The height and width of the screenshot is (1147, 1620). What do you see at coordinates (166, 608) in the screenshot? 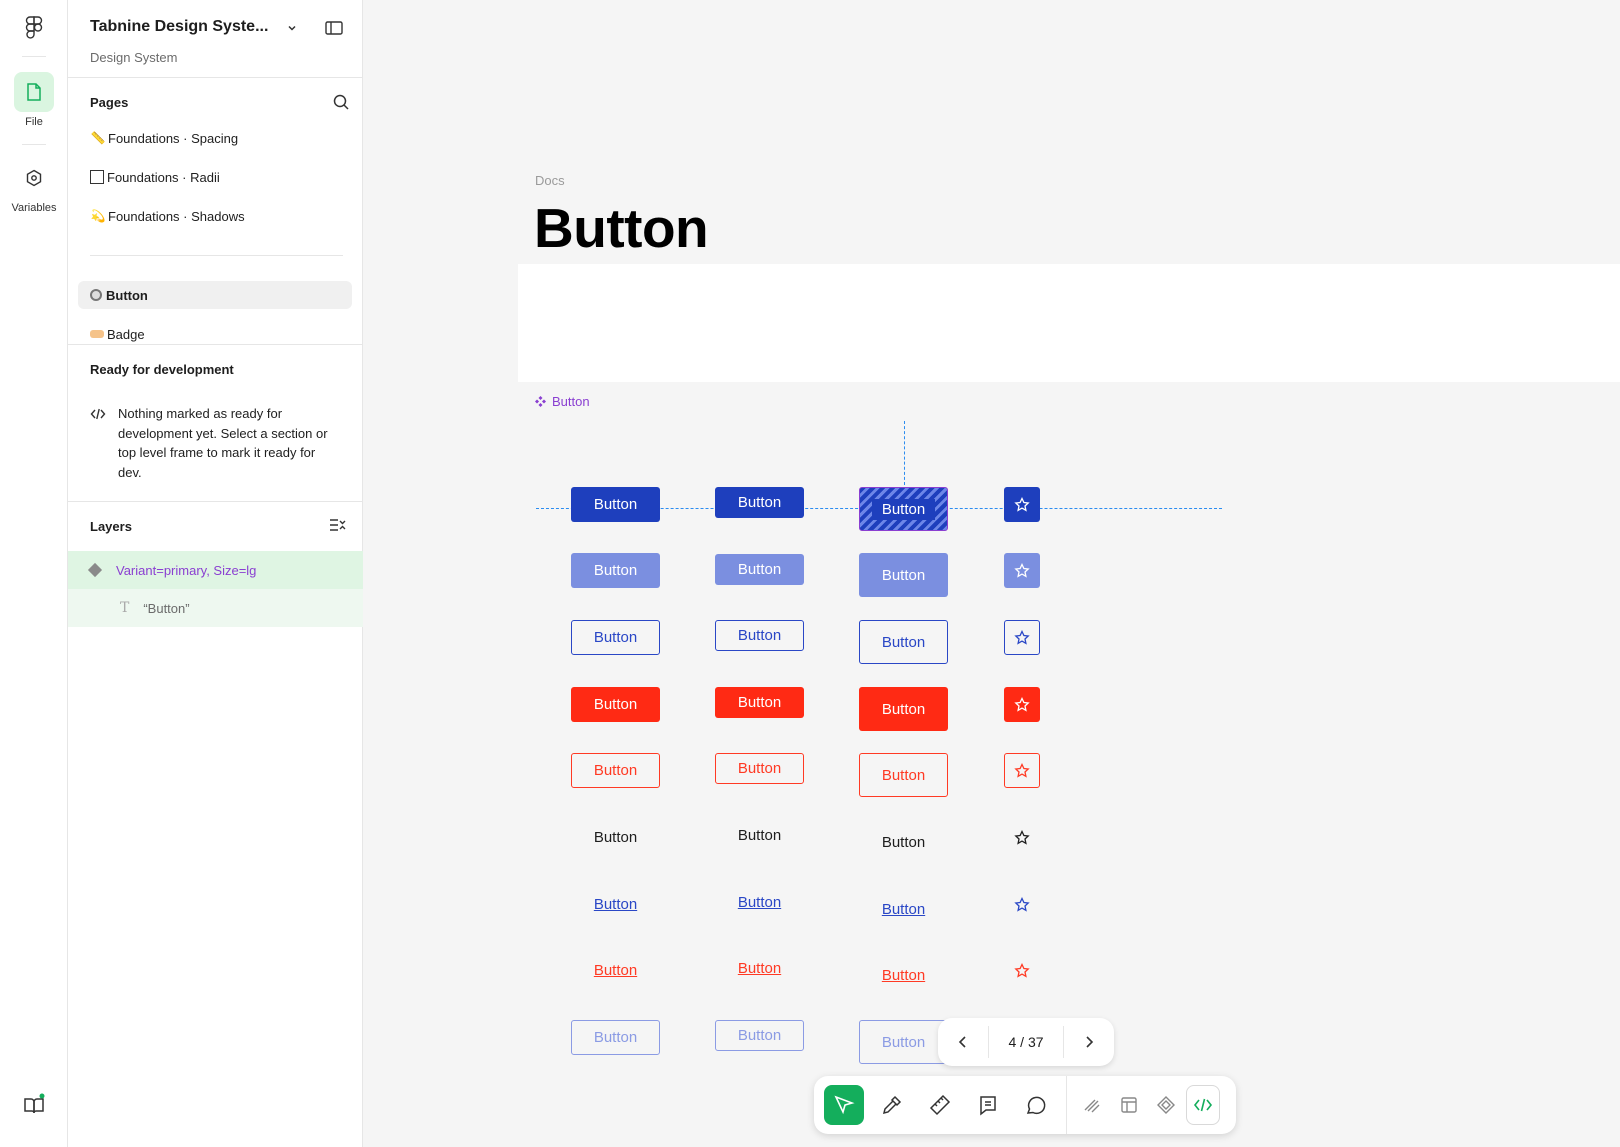
I see `layer-label: “Button”` at bounding box center [166, 608].